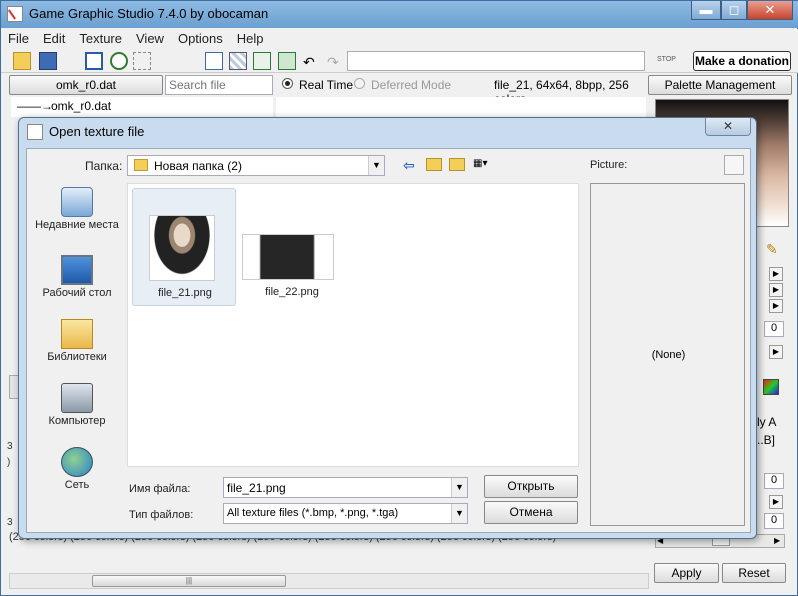  I want to click on app-icon, so click(15, 14).